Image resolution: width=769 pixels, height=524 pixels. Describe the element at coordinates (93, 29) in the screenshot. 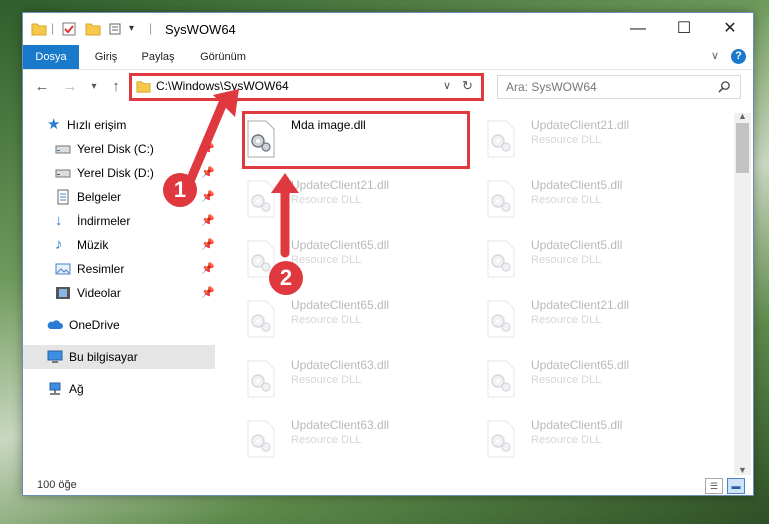

I see `new-folder-icon` at that location.